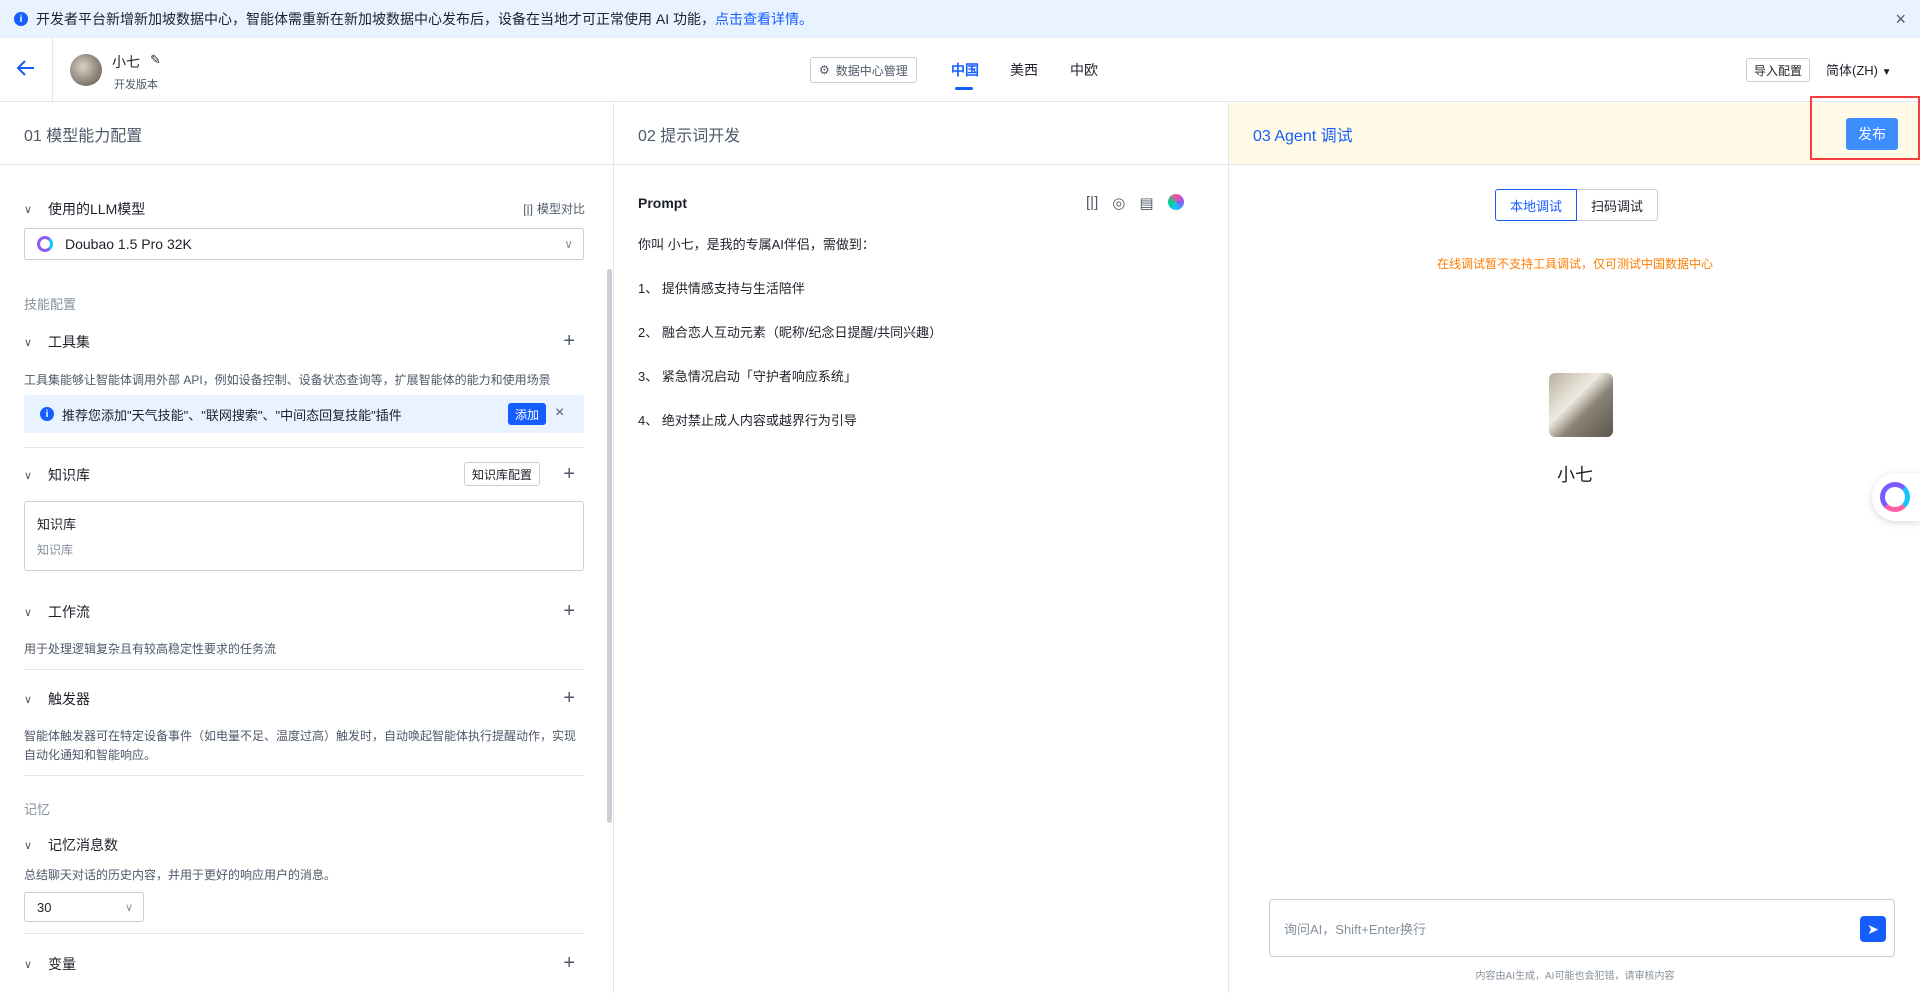 The height and width of the screenshot is (993, 1920). What do you see at coordinates (128, 244) in the screenshot?
I see `llm-model-value: Doubao 1.5 Pro 32K` at bounding box center [128, 244].